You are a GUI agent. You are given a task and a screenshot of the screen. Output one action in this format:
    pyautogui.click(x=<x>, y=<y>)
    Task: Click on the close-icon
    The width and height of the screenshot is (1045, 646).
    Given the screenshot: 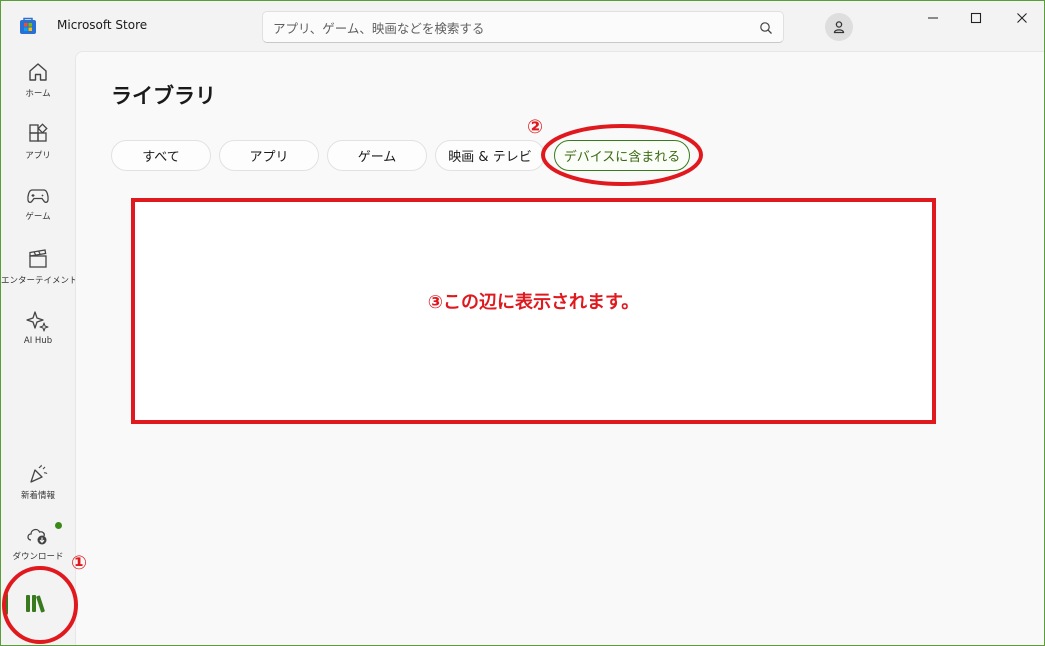 What is the action you would take?
    pyautogui.click(x=1022, y=18)
    